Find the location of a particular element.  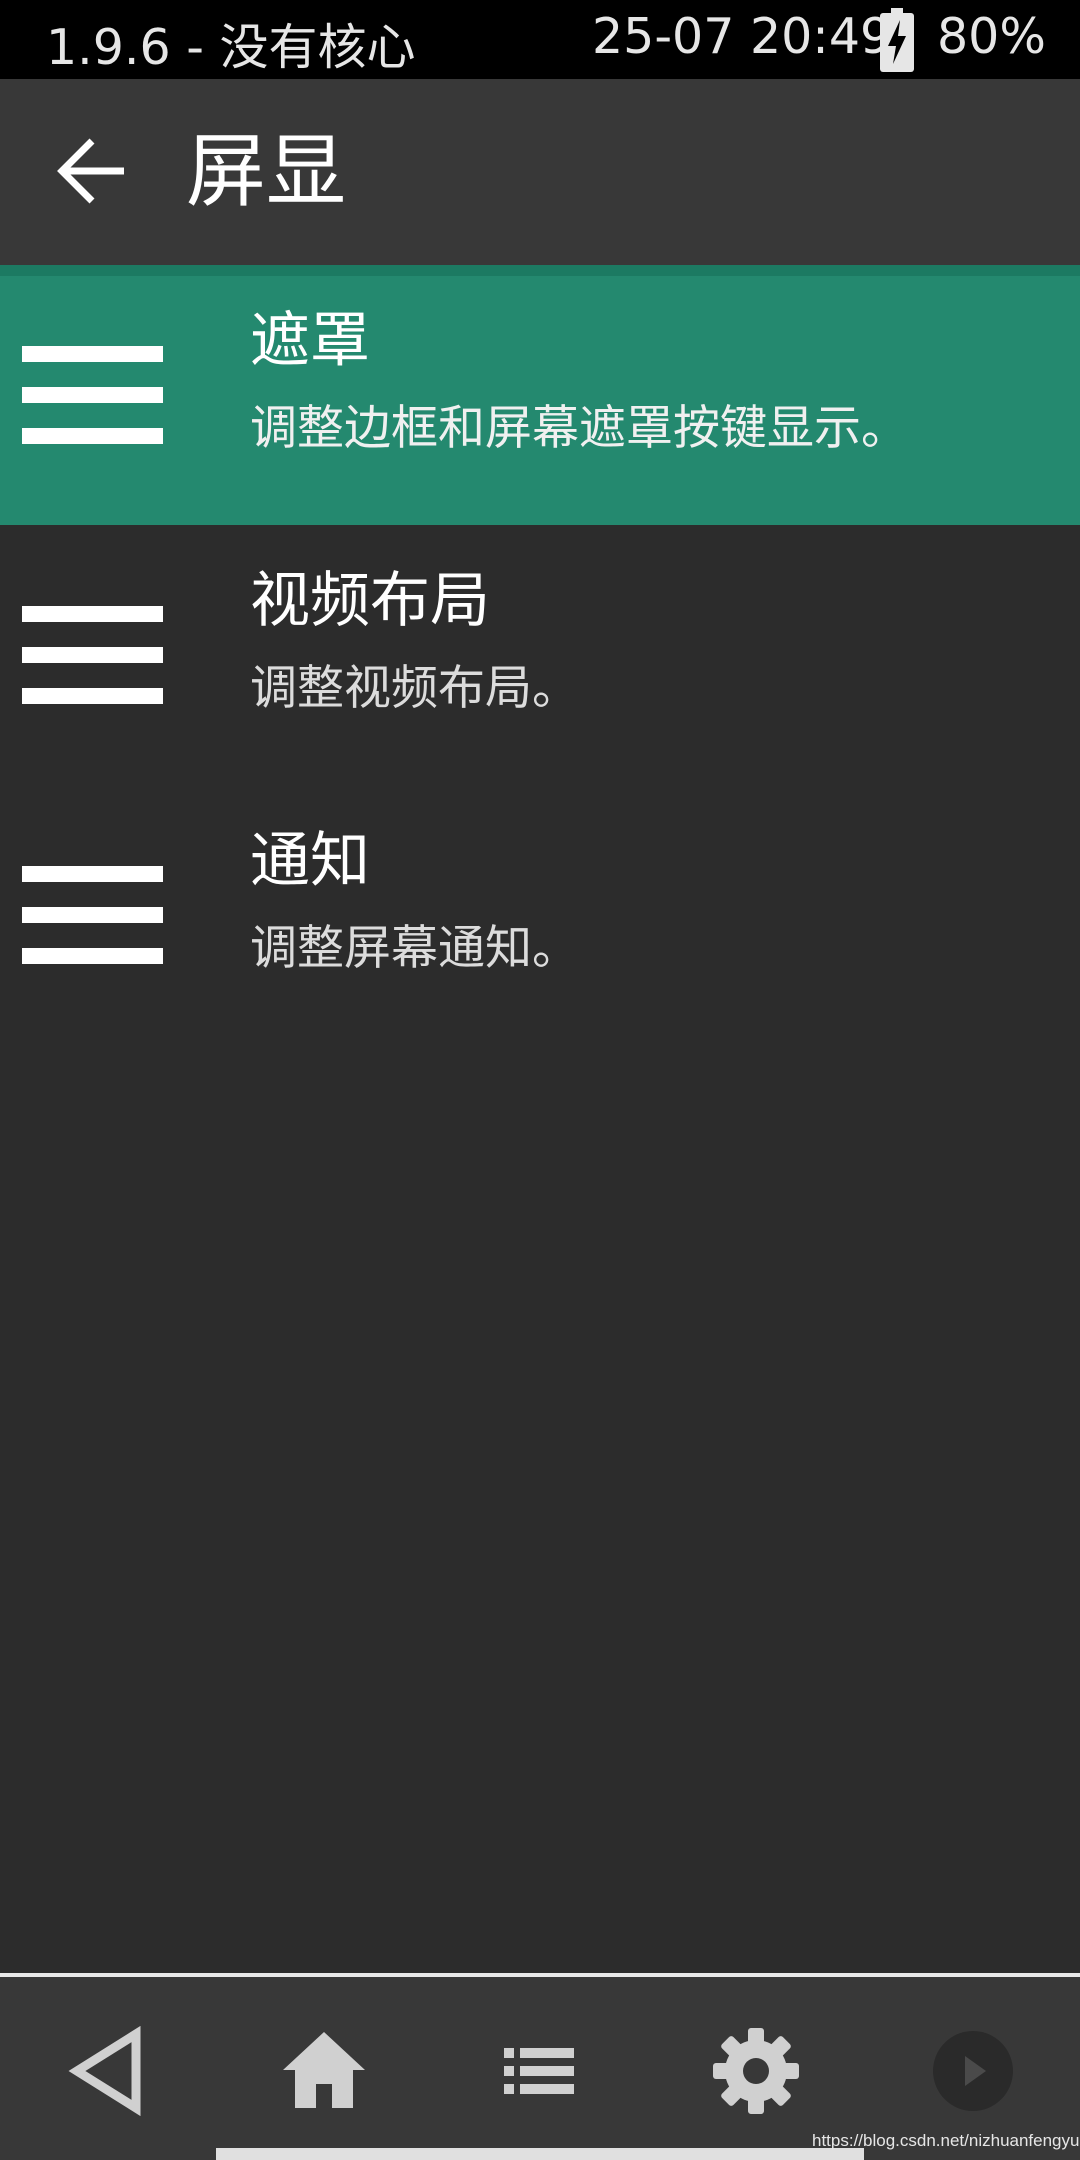

menu-item-description: 调整视频布局。 is located at coordinates (414, 688).